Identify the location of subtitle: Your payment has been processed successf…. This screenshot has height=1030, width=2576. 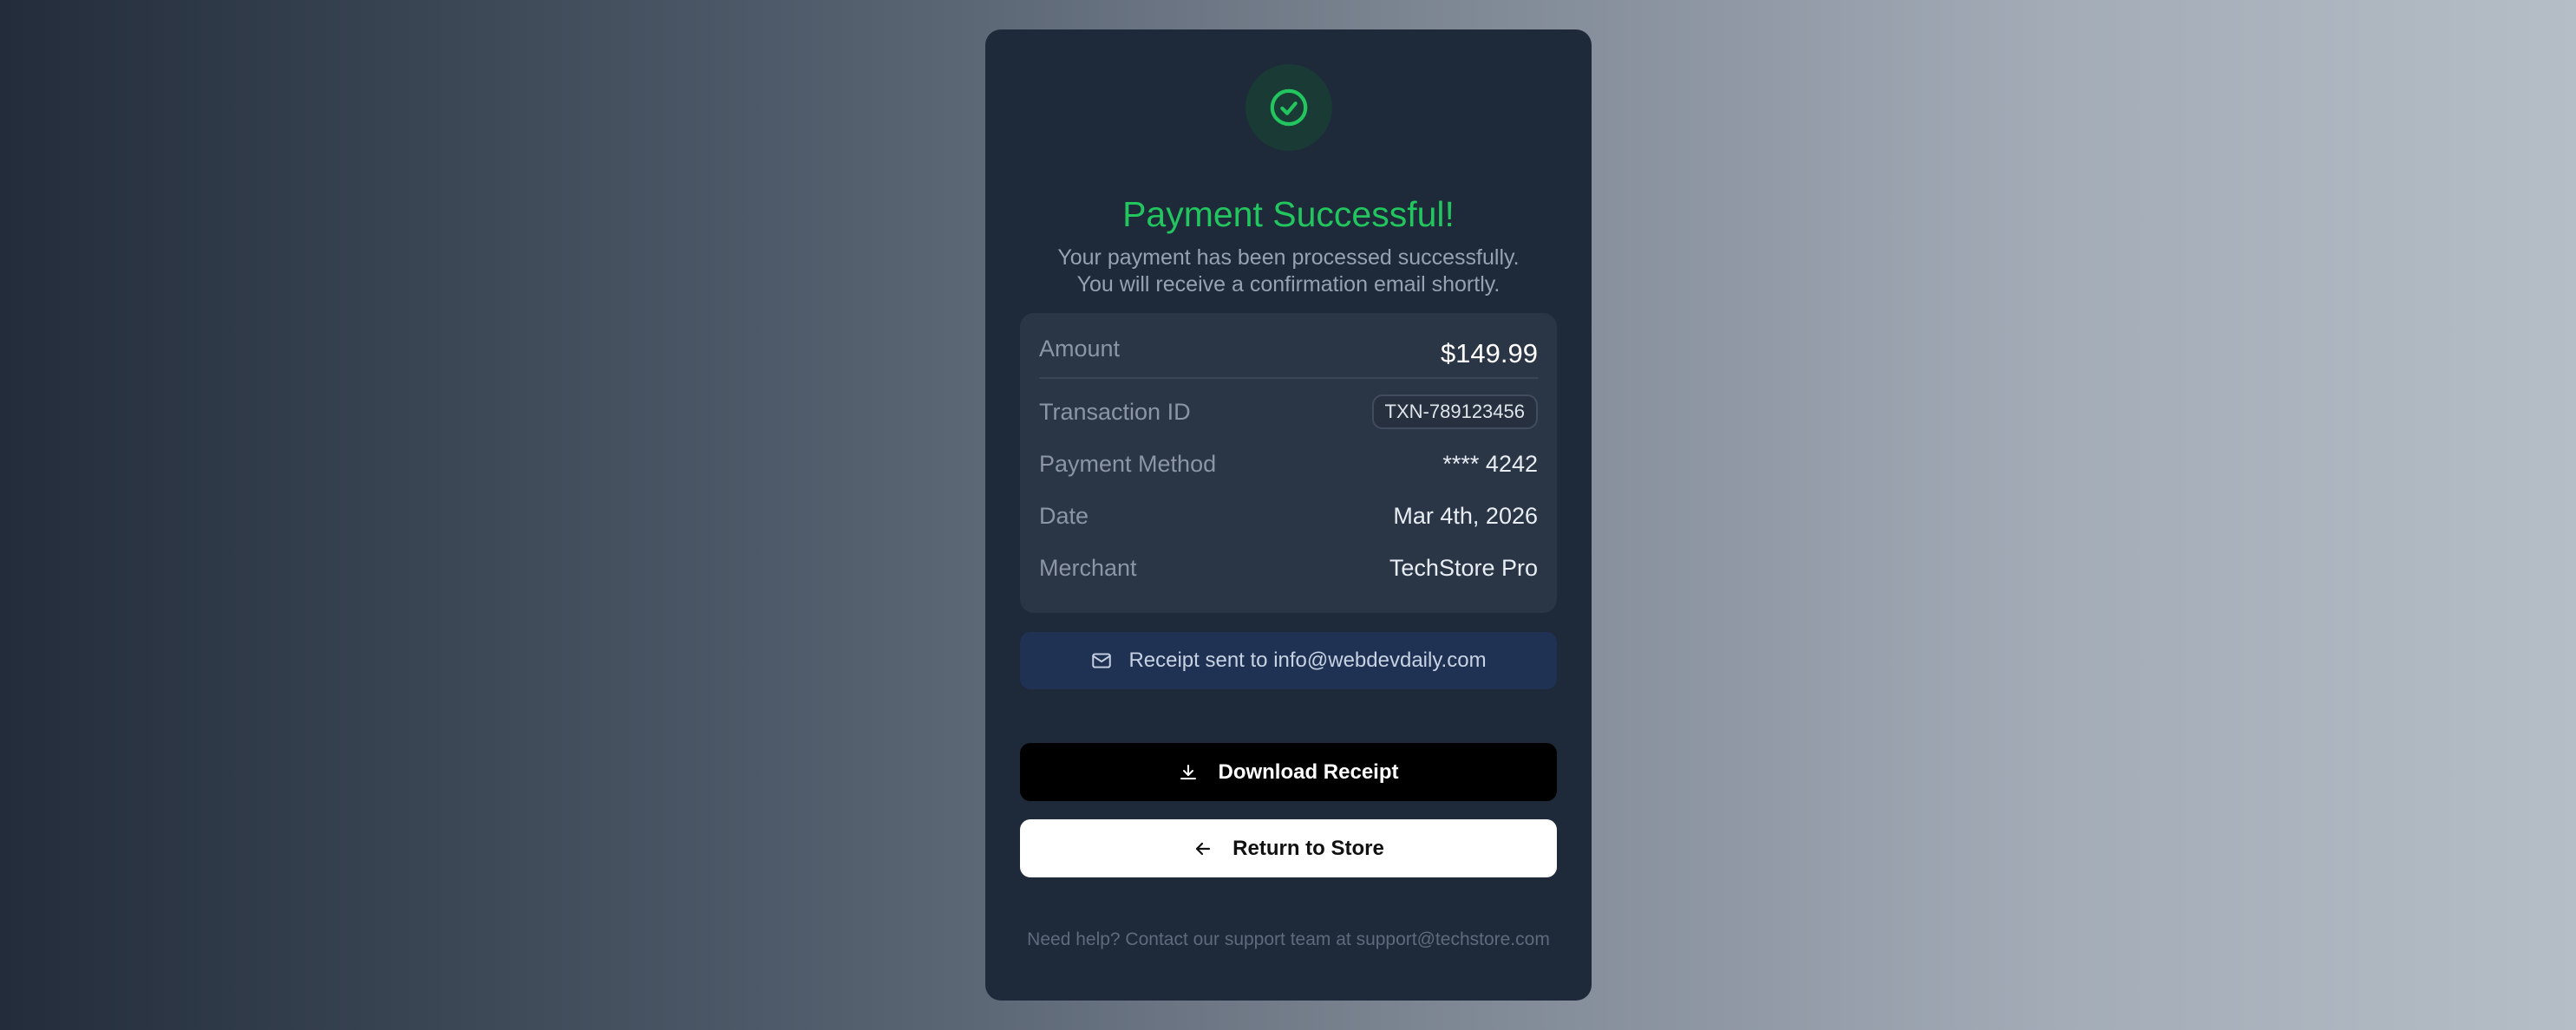
(1288, 271).